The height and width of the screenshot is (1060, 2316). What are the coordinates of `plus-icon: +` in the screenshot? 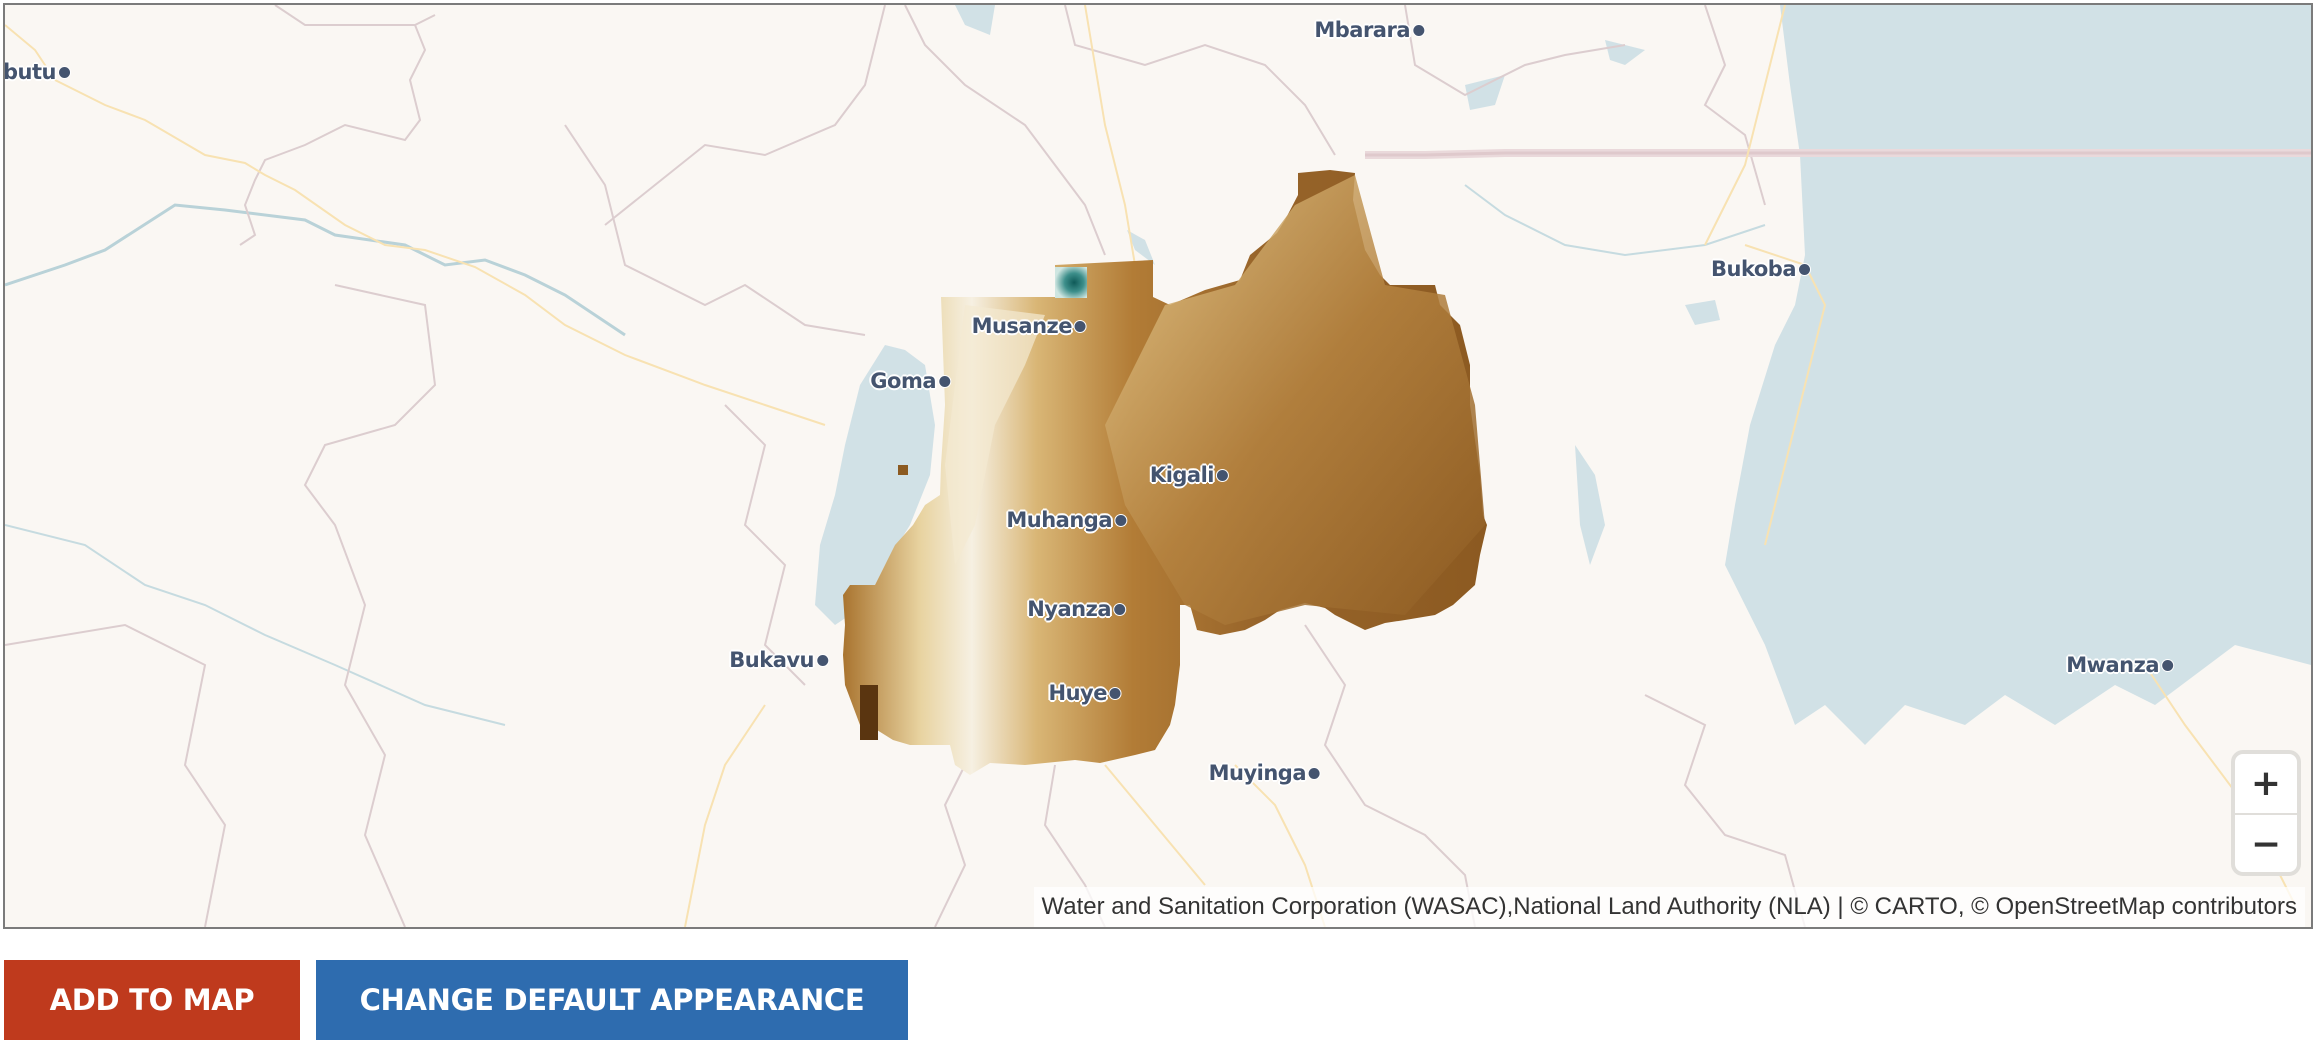 It's located at (2266, 783).